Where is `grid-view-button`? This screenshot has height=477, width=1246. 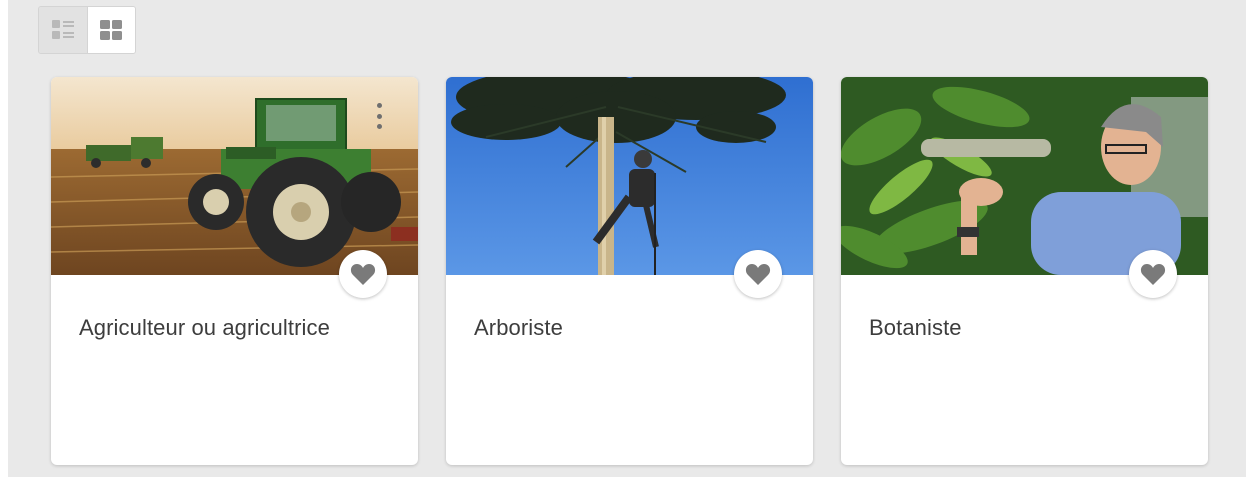 grid-view-button is located at coordinates (111, 30).